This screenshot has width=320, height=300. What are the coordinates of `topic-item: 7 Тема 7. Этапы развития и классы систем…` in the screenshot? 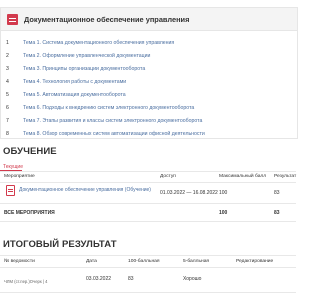 It's located at (149, 121).